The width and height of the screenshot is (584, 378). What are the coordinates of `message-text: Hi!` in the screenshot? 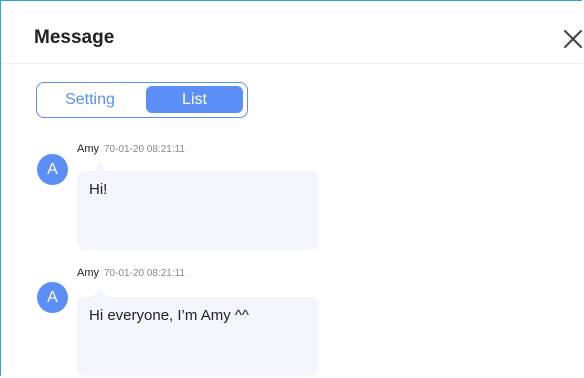 It's located at (98, 189).